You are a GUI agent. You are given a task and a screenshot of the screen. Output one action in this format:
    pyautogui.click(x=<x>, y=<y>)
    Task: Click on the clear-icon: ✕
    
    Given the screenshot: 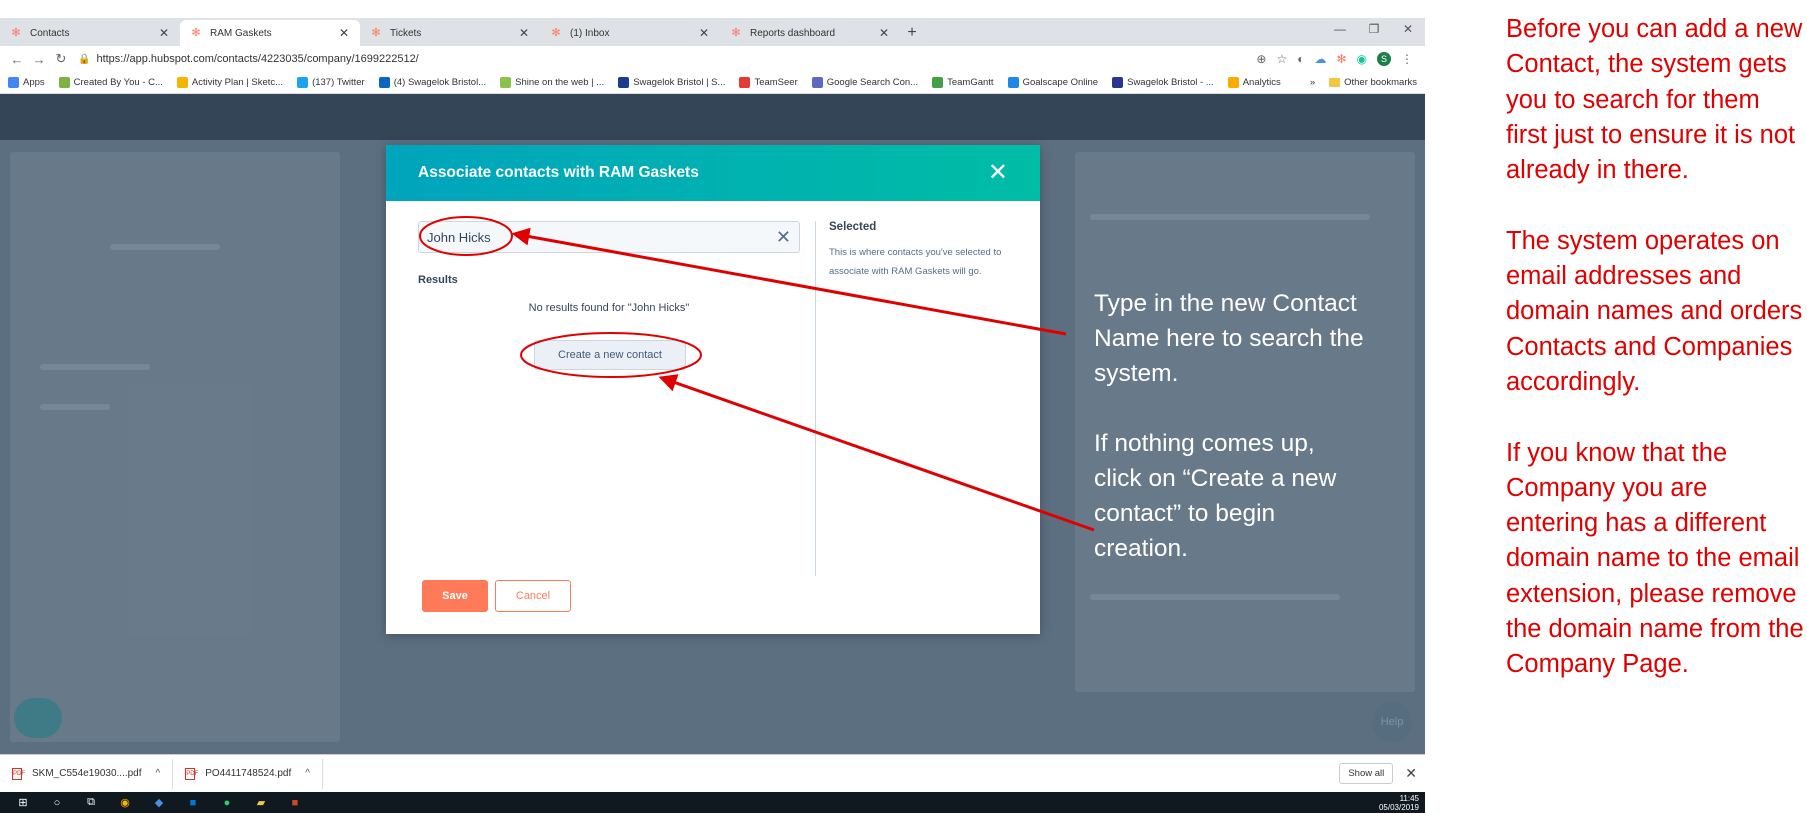 What is the action you would take?
    pyautogui.click(x=783, y=237)
    